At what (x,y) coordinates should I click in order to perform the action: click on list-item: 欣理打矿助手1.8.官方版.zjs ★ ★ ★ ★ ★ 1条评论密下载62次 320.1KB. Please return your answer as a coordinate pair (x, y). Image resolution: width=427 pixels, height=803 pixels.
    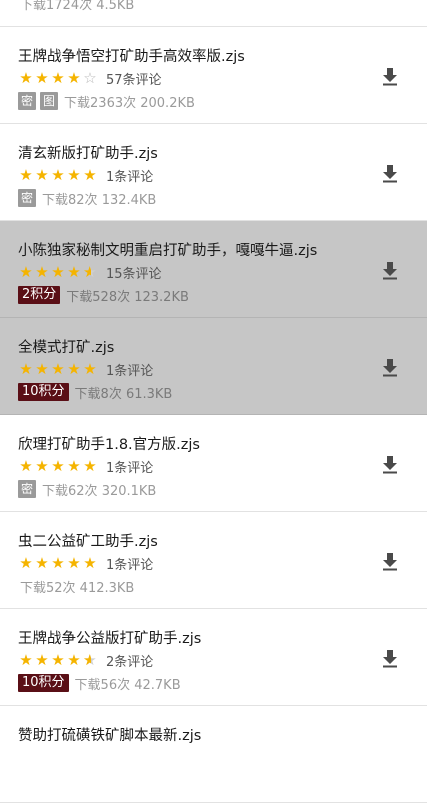
    Looking at the image, I should click on (213, 463).